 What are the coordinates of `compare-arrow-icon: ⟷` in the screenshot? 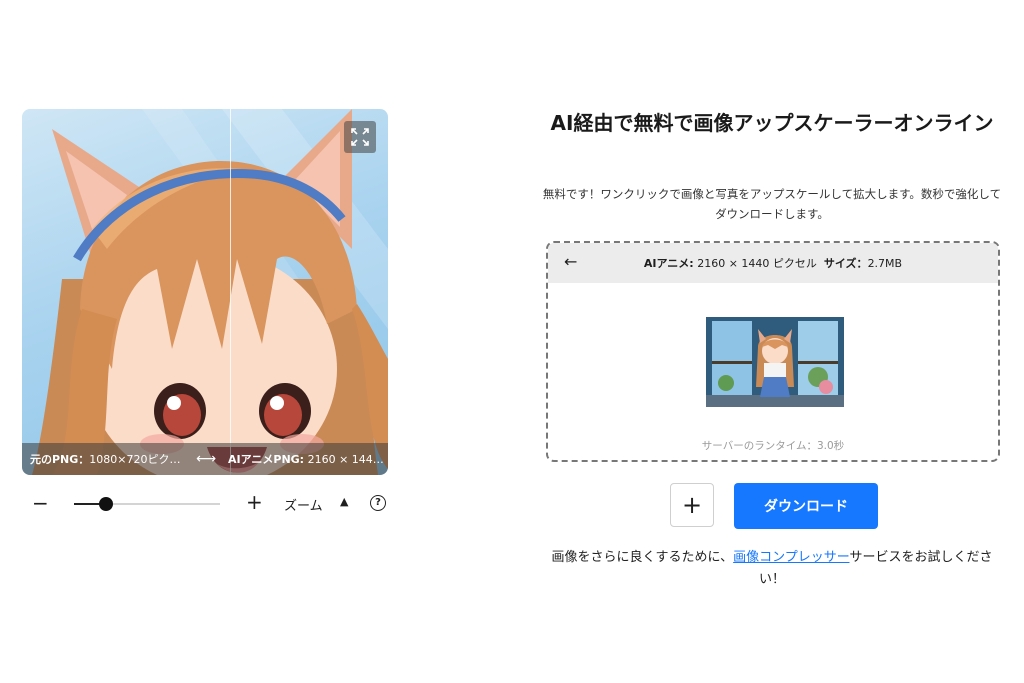 It's located at (206, 459).